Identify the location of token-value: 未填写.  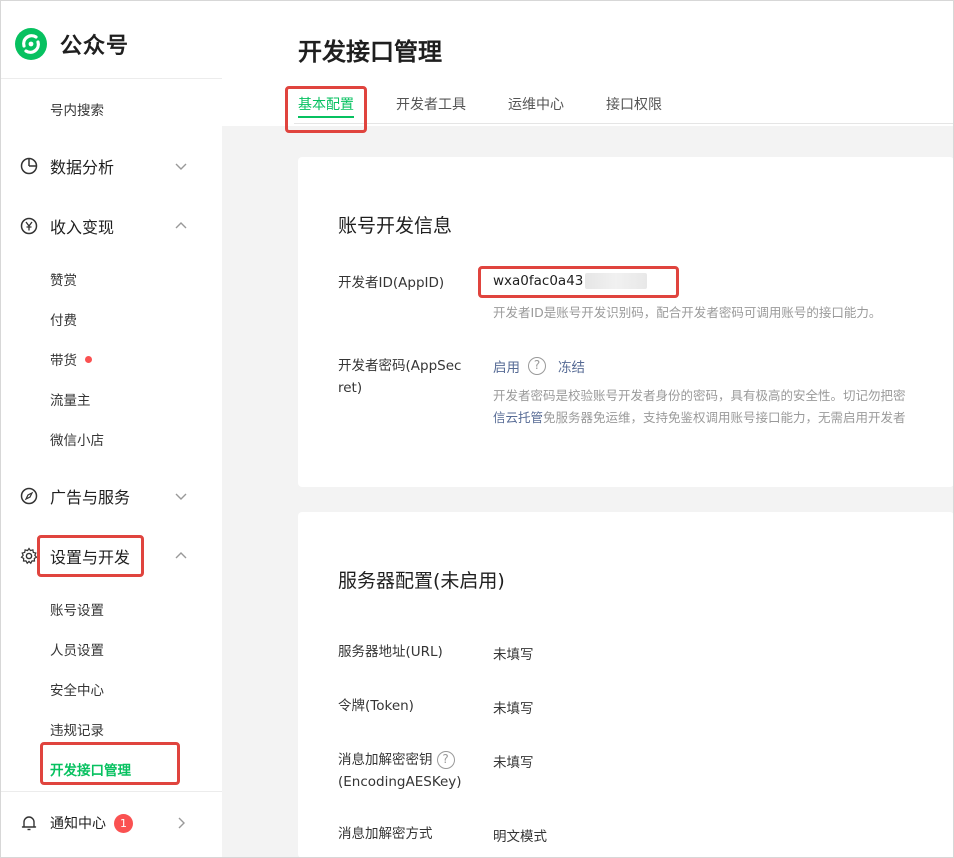
(513, 709).